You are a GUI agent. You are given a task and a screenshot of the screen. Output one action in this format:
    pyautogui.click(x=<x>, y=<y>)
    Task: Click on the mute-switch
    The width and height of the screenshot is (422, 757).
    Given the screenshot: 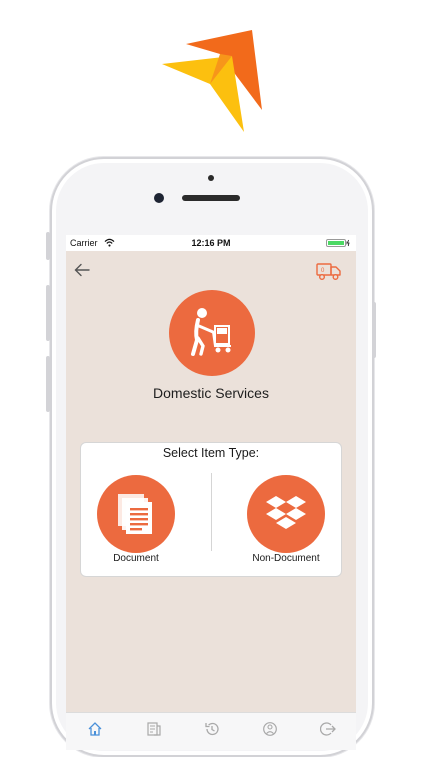 What is the action you would take?
    pyautogui.click(x=48, y=246)
    